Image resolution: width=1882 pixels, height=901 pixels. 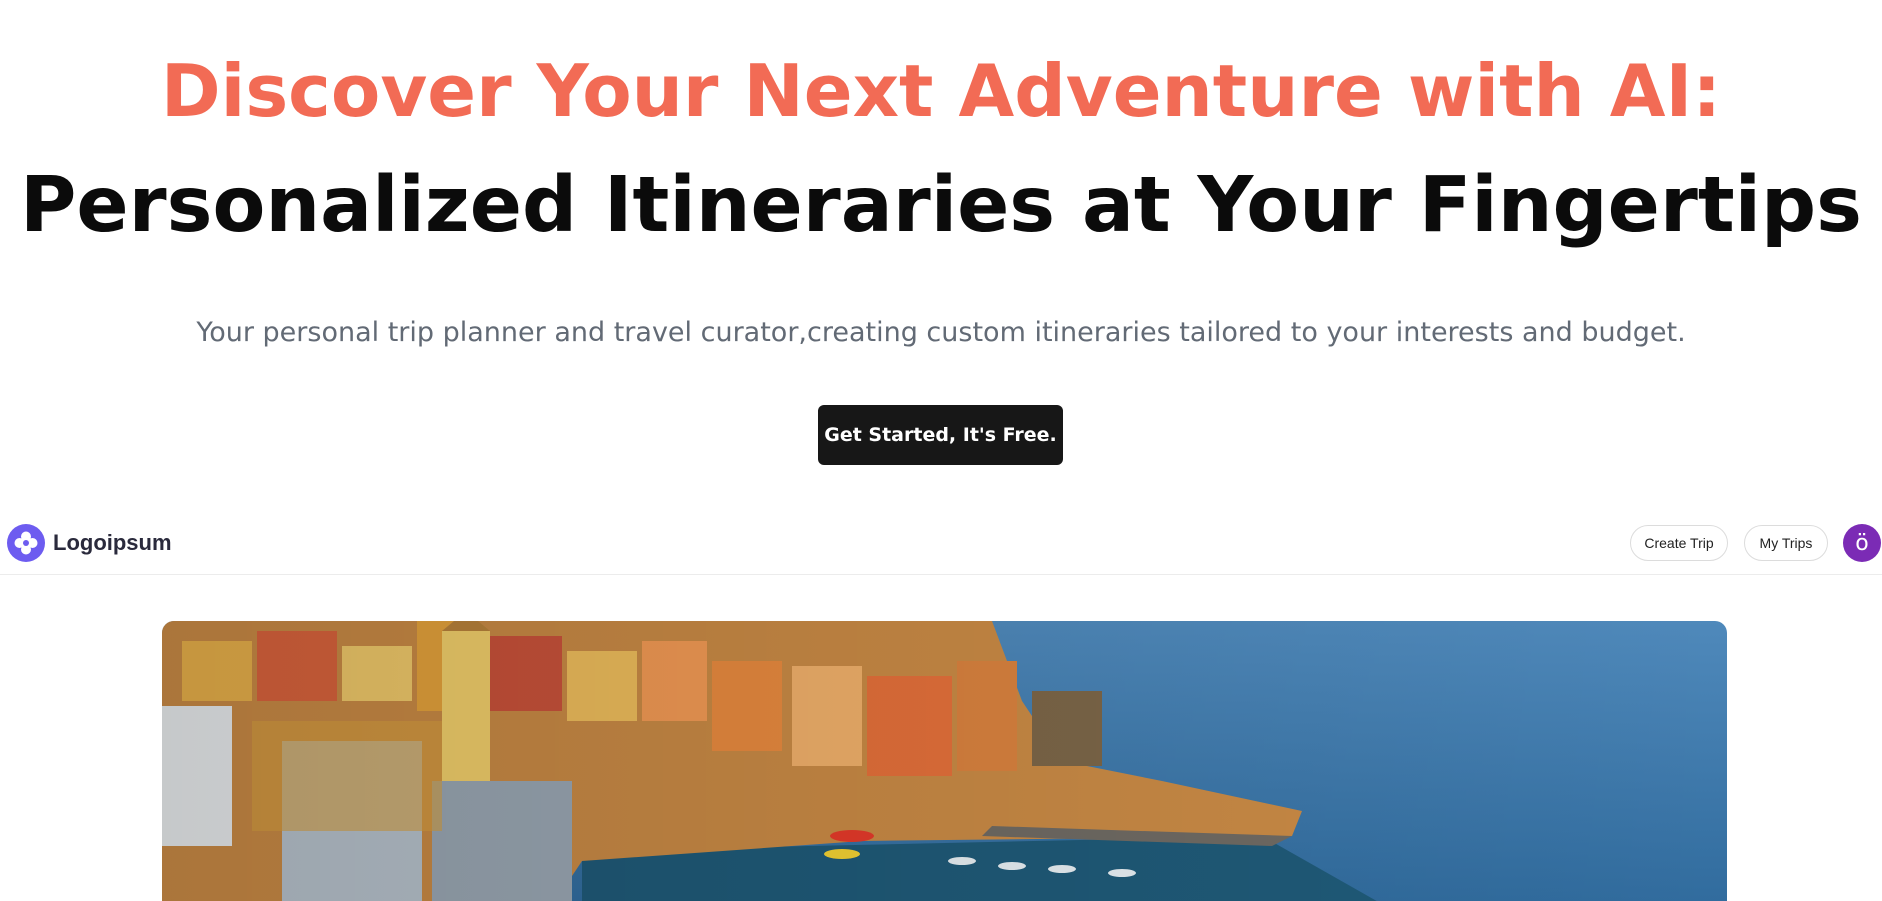 I want to click on my-trips-button: My Trips, so click(x=1786, y=543).